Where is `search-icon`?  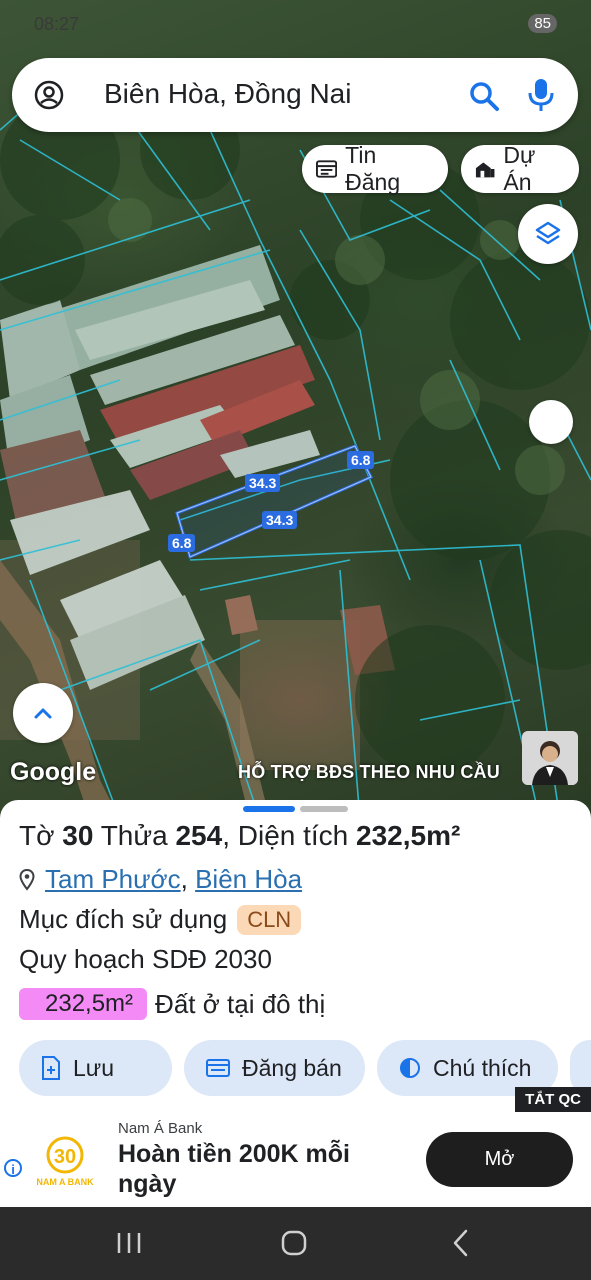
search-icon is located at coordinates (484, 96).